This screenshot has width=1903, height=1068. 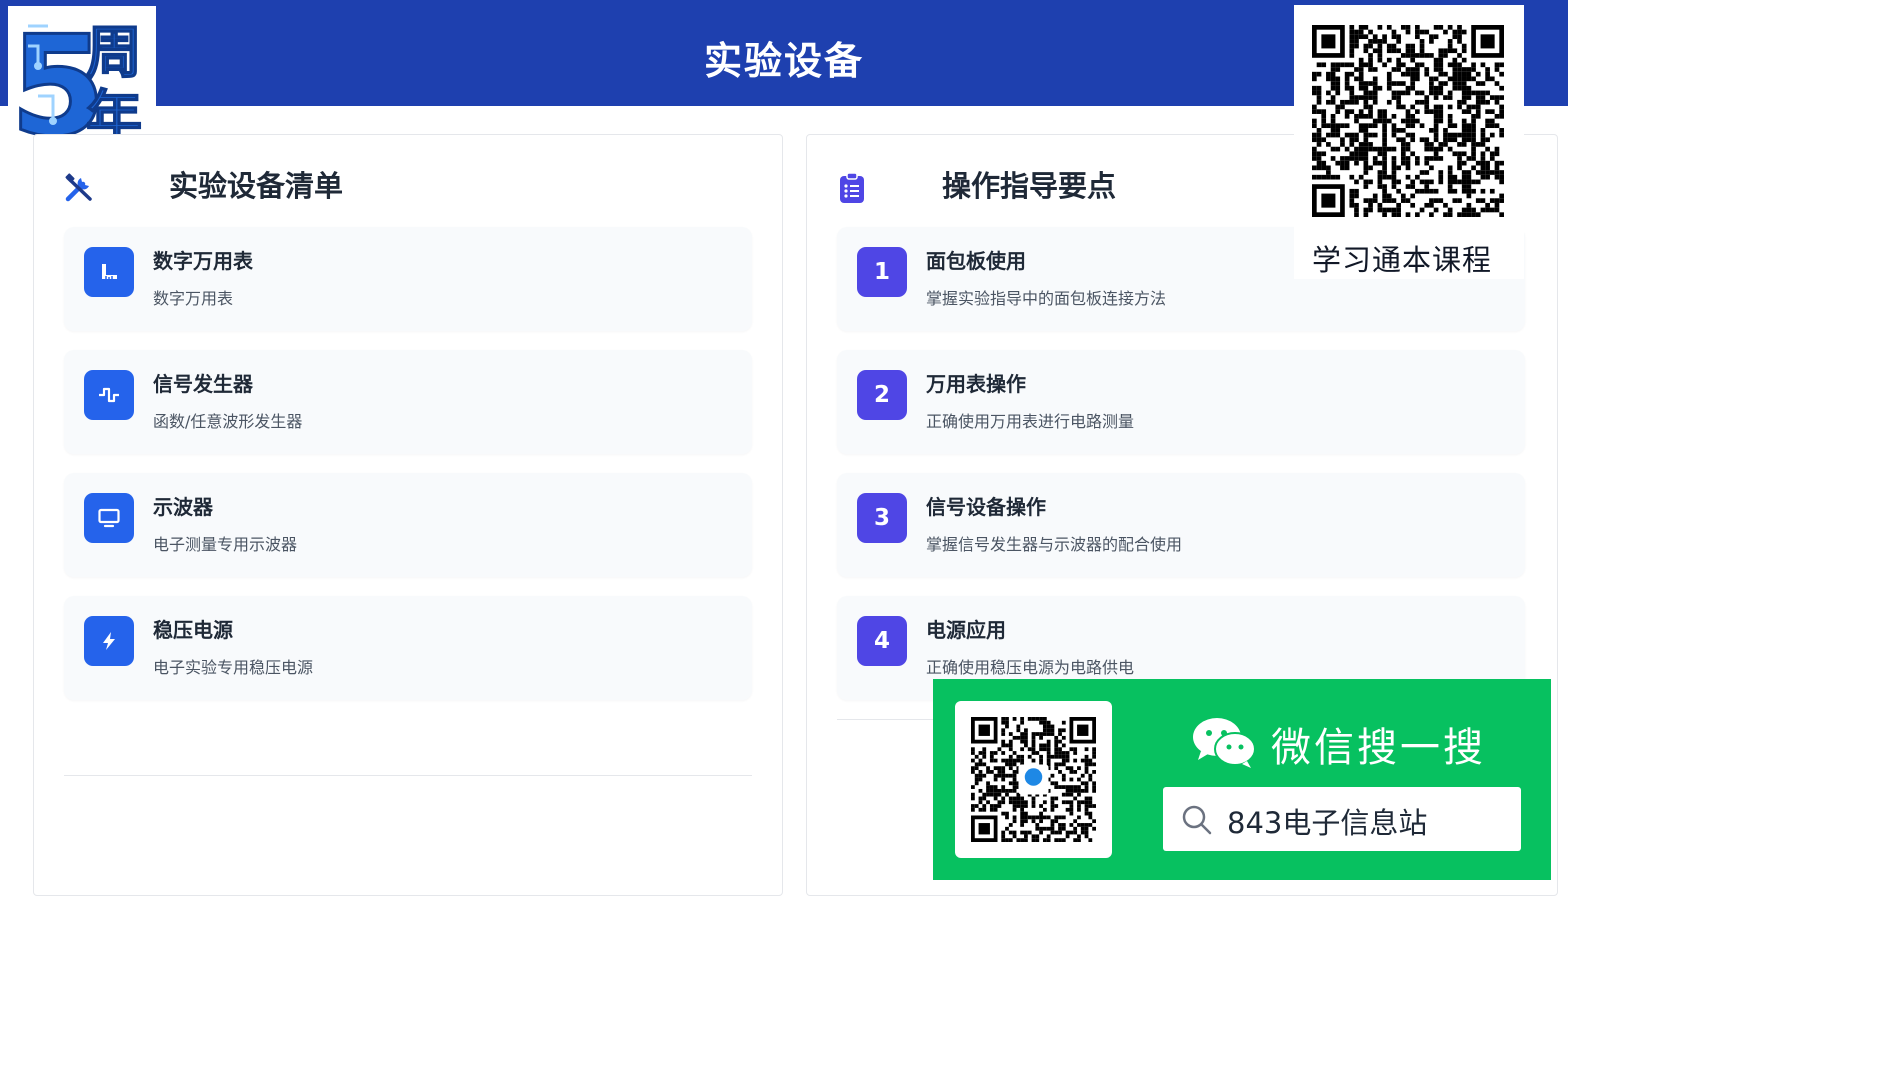 I want to click on logo-text-zhou: 周, so click(x=114, y=53).